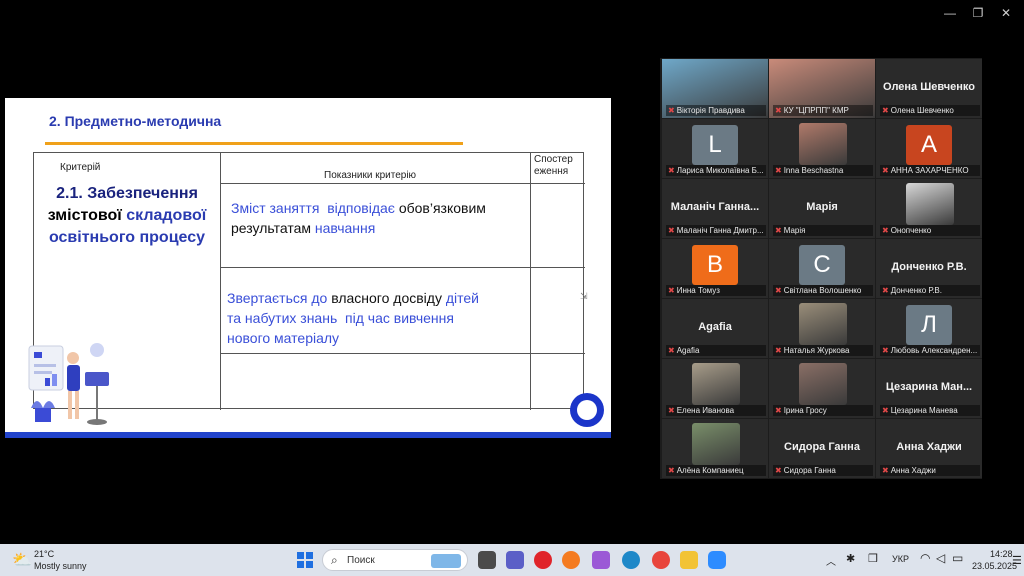 The height and width of the screenshot is (576, 1024). What do you see at coordinates (689, 560) in the screenshot?
I see `file-explorer-icon` at bounding box center [689, 560].